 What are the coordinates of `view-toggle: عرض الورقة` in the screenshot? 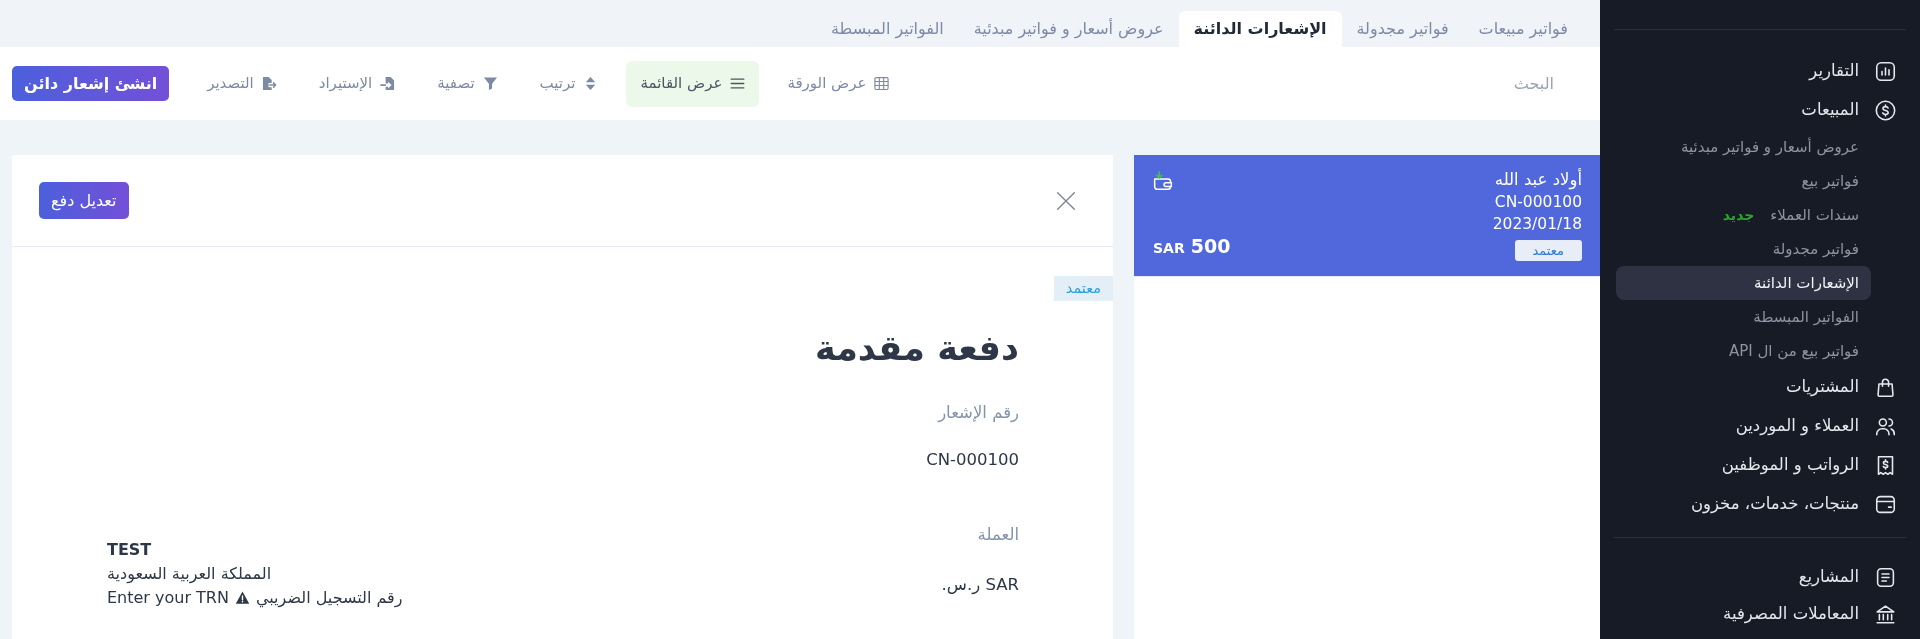 It's located at (838, 83).